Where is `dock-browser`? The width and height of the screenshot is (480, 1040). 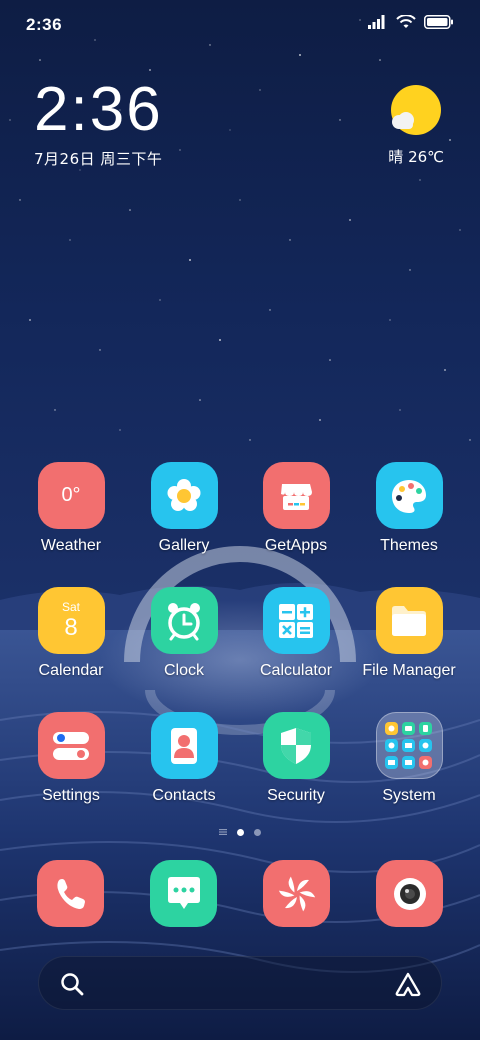
dock-browser is located at coordinates (296, 893).